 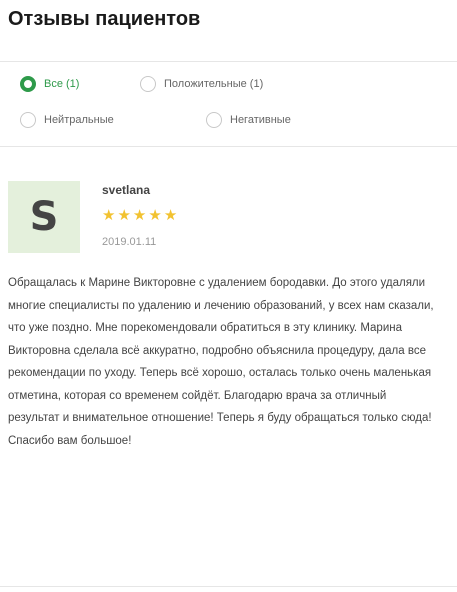 What do you see at coordinates (126, 190) in the screenshot?
I see `review-author: svetlana` at bounding box center [126, 190].